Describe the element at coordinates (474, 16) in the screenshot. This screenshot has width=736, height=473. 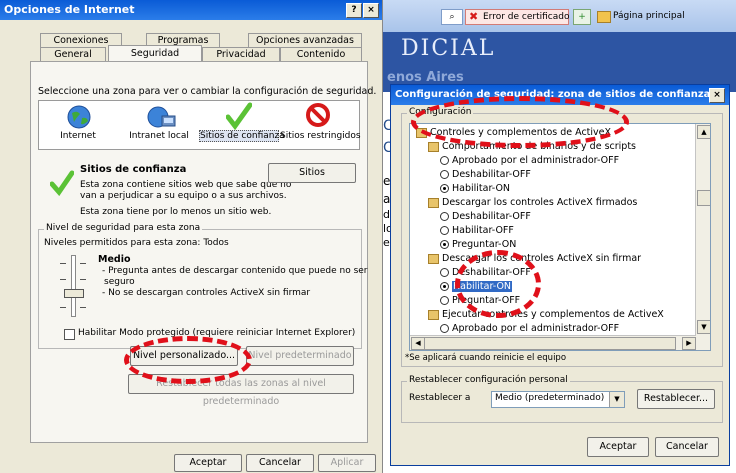
I see `error-shield-icon: ✖` at that location.